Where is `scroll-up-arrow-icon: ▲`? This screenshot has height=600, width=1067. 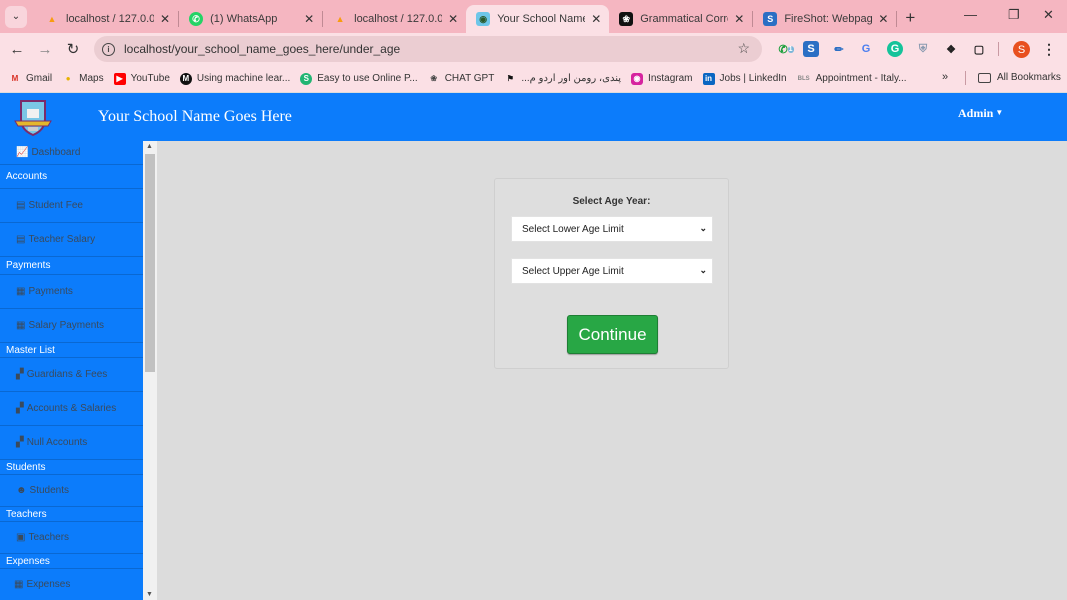
scroll-up-arrow-icon: ▲ is located at coordinates (149, 146).